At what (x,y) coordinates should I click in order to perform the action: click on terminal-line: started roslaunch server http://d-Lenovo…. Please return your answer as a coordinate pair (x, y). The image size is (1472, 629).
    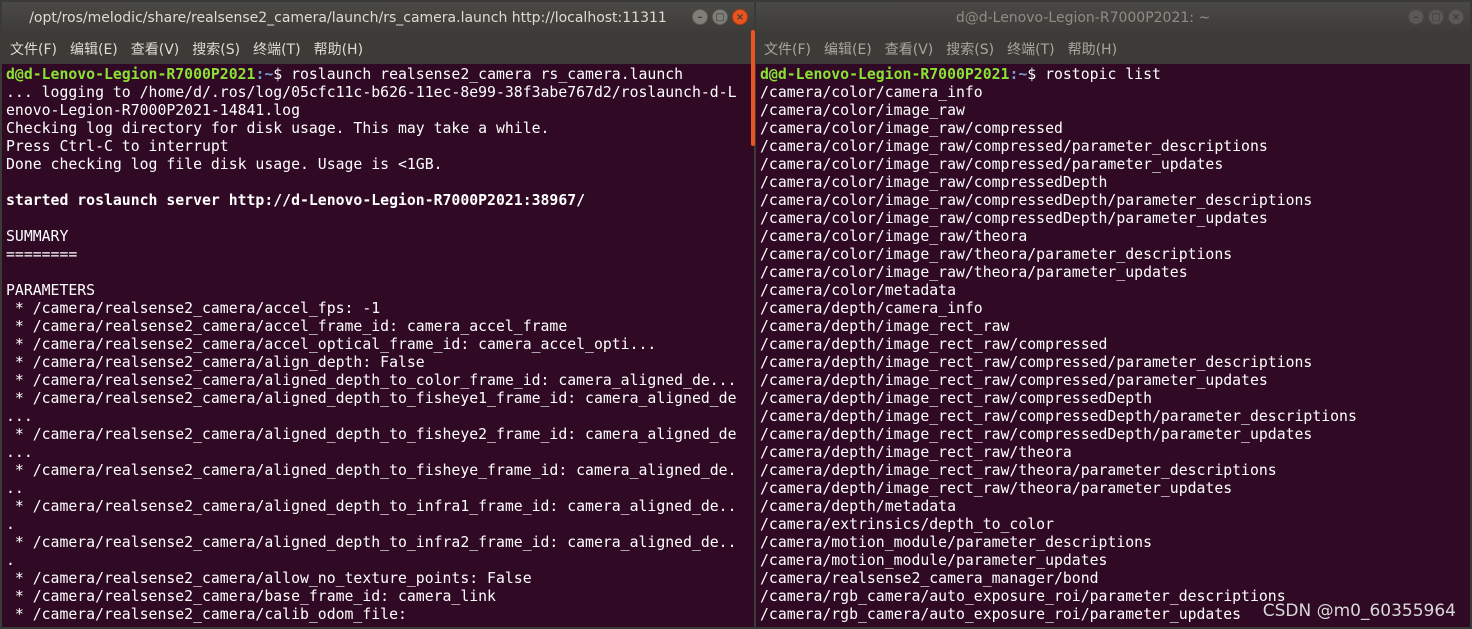
    Looking at the image, I should click on (296, 200).